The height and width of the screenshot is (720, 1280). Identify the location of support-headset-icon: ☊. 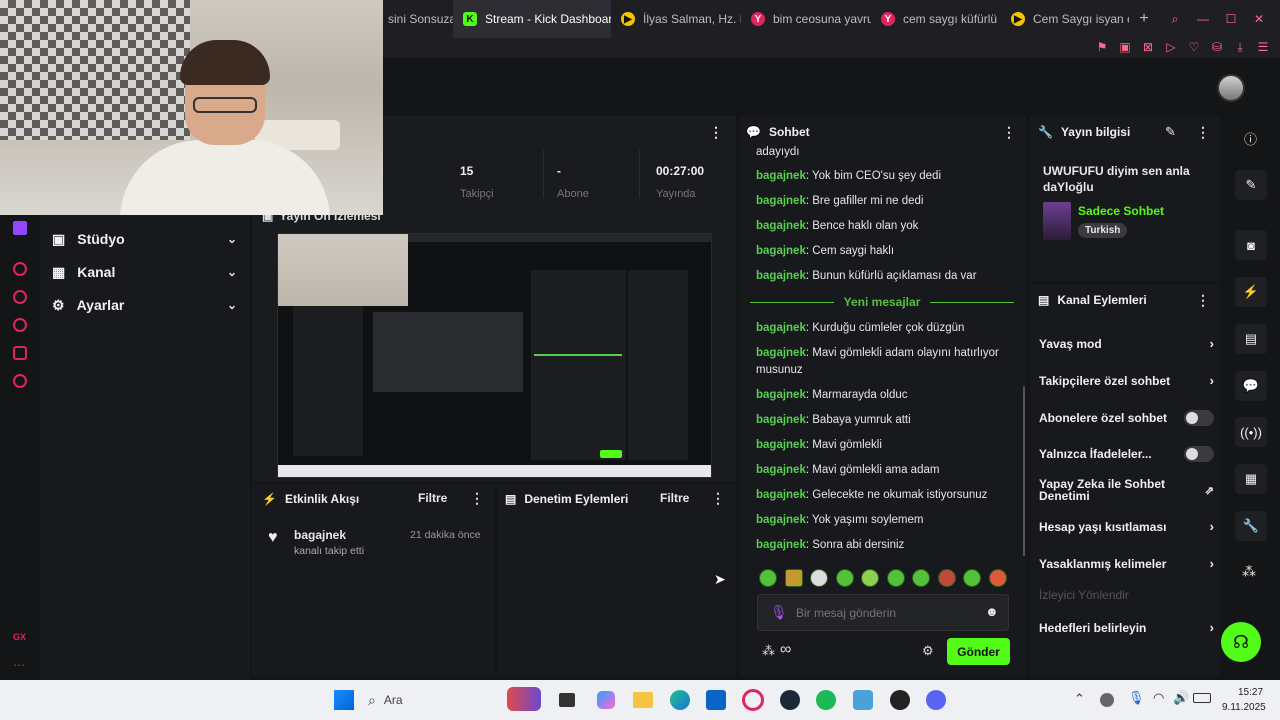
(1241, 642).